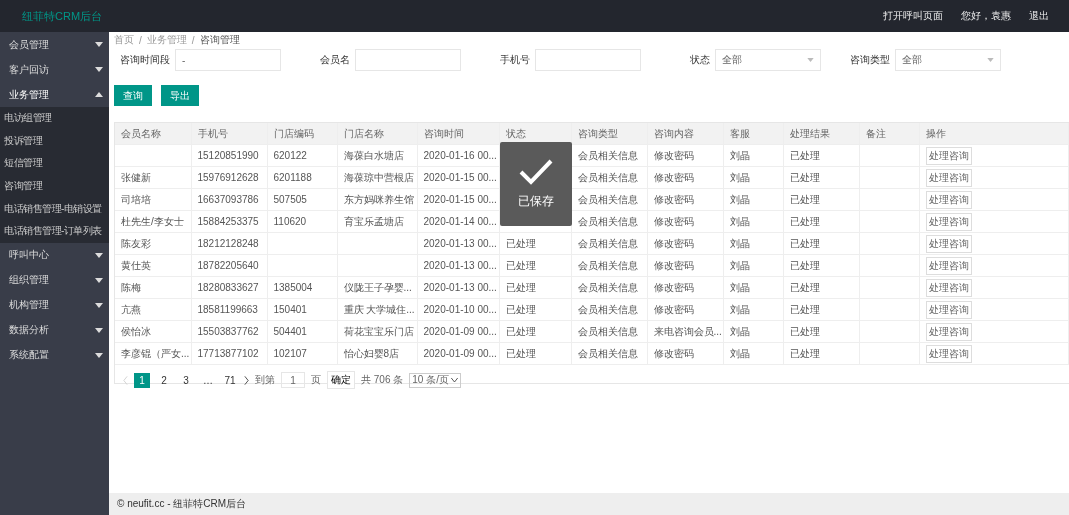 This screenshot has width=1069, height=515. I want to click on header-link: 您好，袁惠, so click(986, 16).